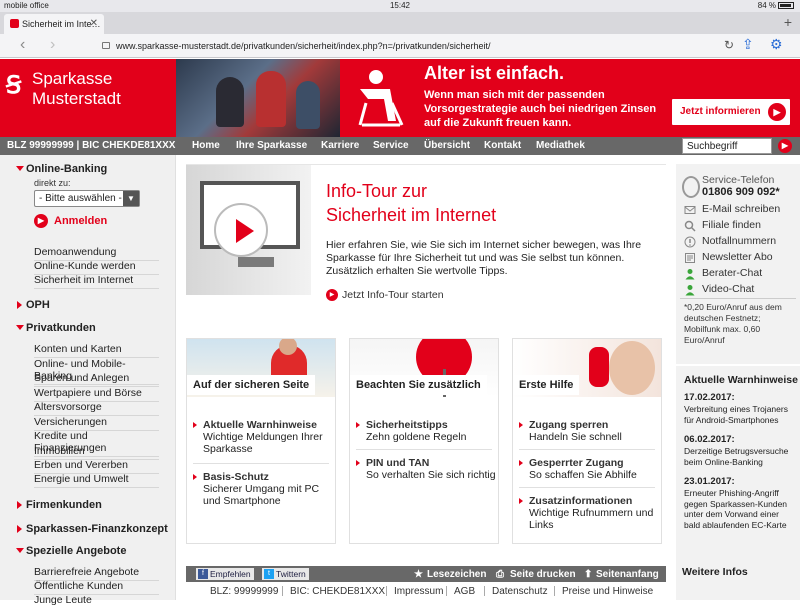 This screenshot has width=800, height=608. I want to click on card-link-gesperrter-zugang: Gesperrter Zugang So schaffen Sie Abhilfe, so click(587, 469).